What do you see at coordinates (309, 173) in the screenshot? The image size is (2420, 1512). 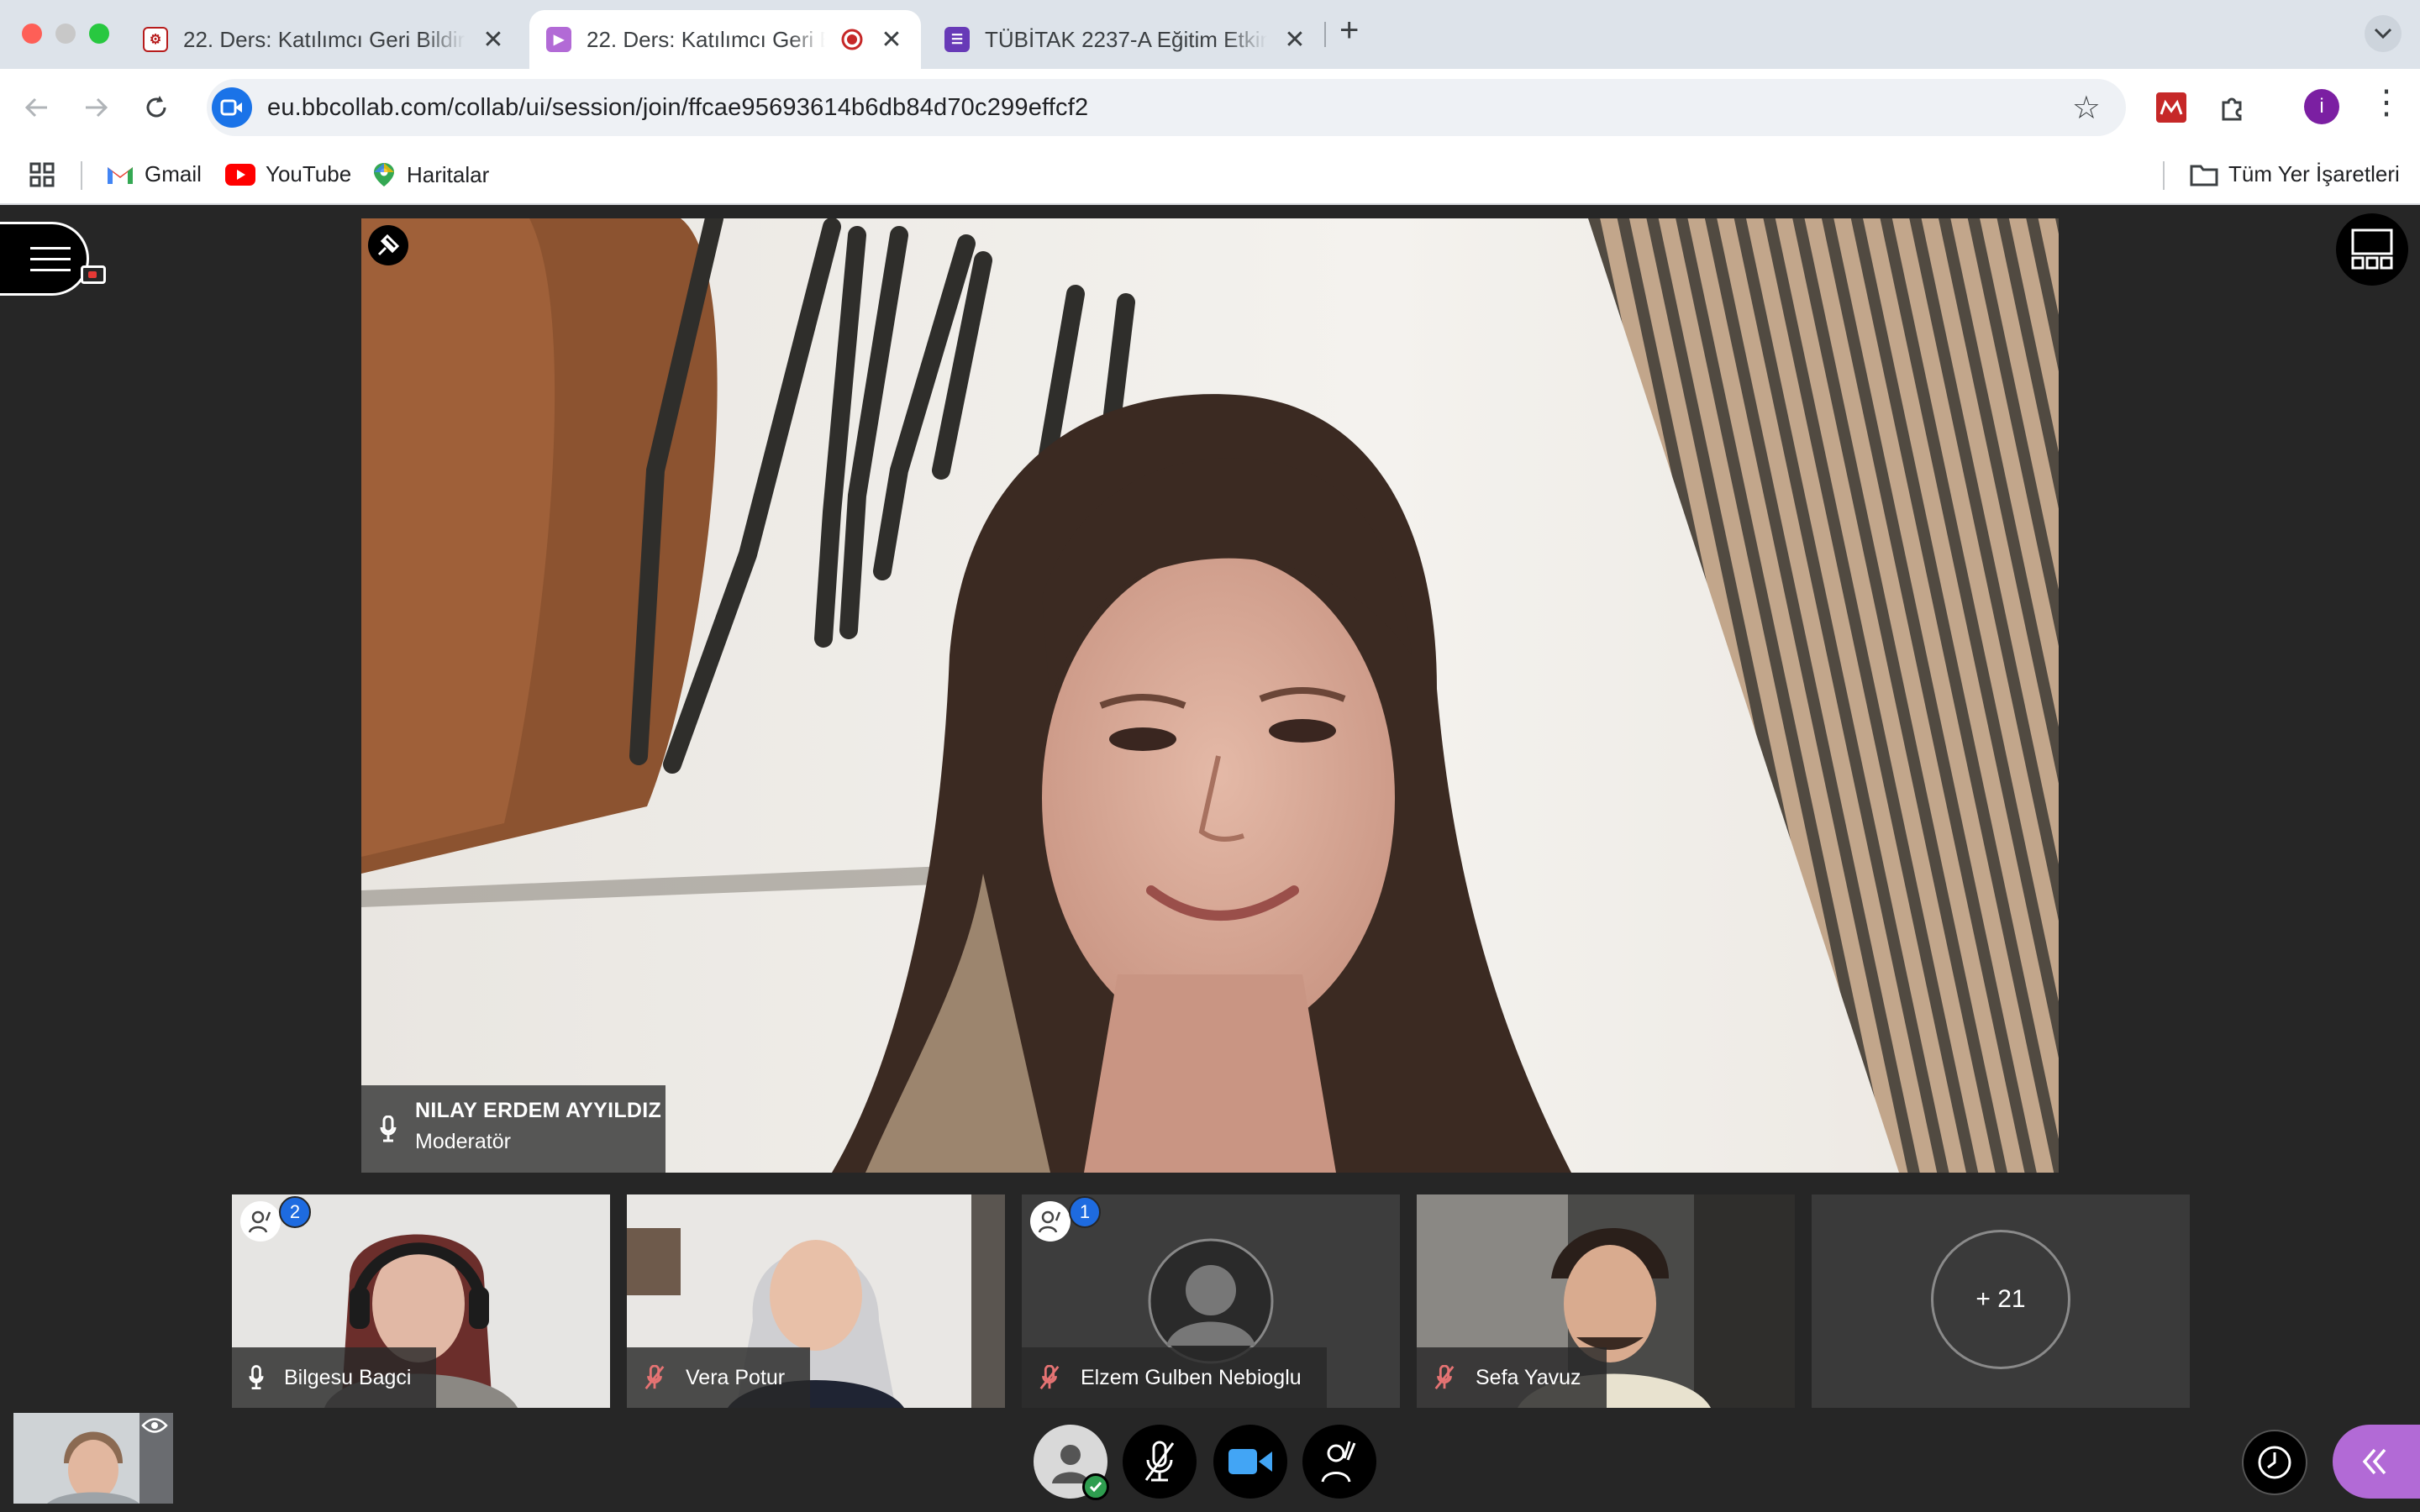 I see `bookmark-label: YouTube` at bounding box center [309, 173].